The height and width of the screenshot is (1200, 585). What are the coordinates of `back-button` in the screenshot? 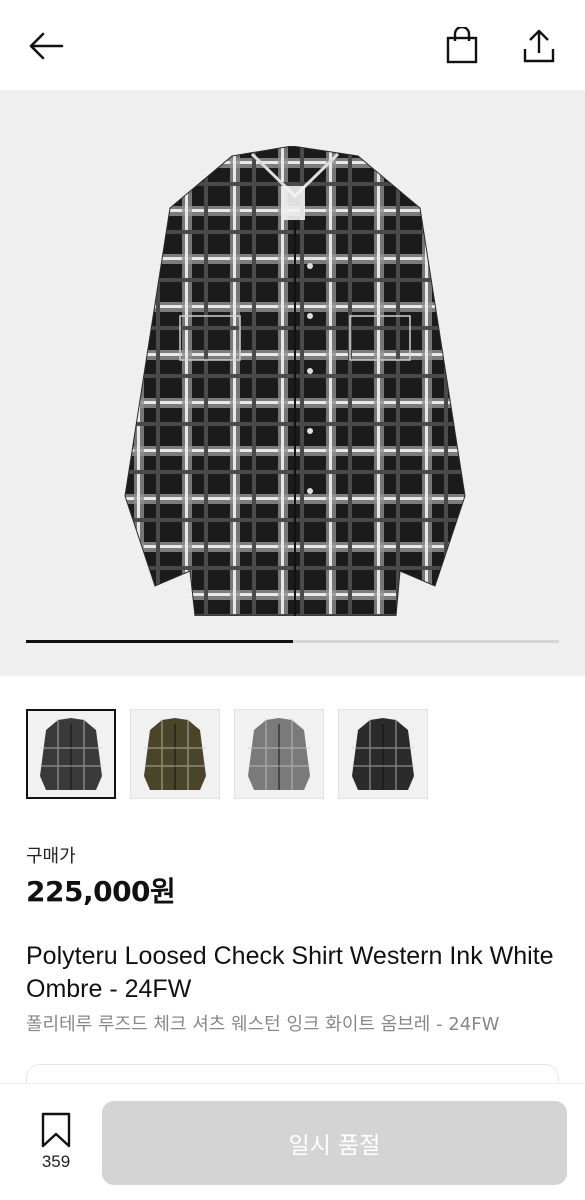 It's located at (46, 46).